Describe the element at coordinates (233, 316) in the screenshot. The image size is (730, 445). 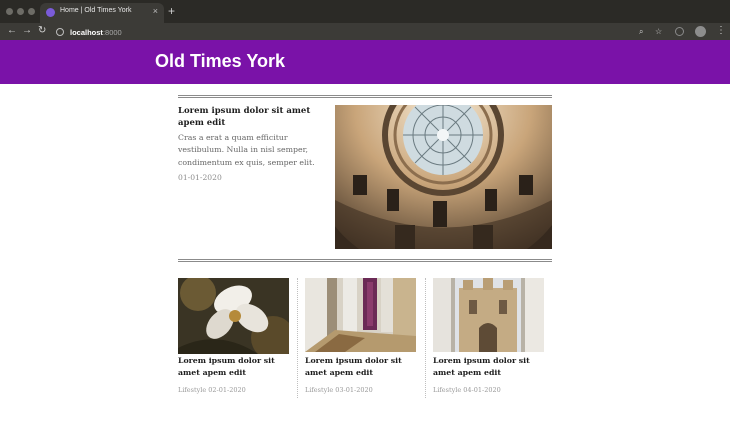
I see `card-image-flower` at that location.